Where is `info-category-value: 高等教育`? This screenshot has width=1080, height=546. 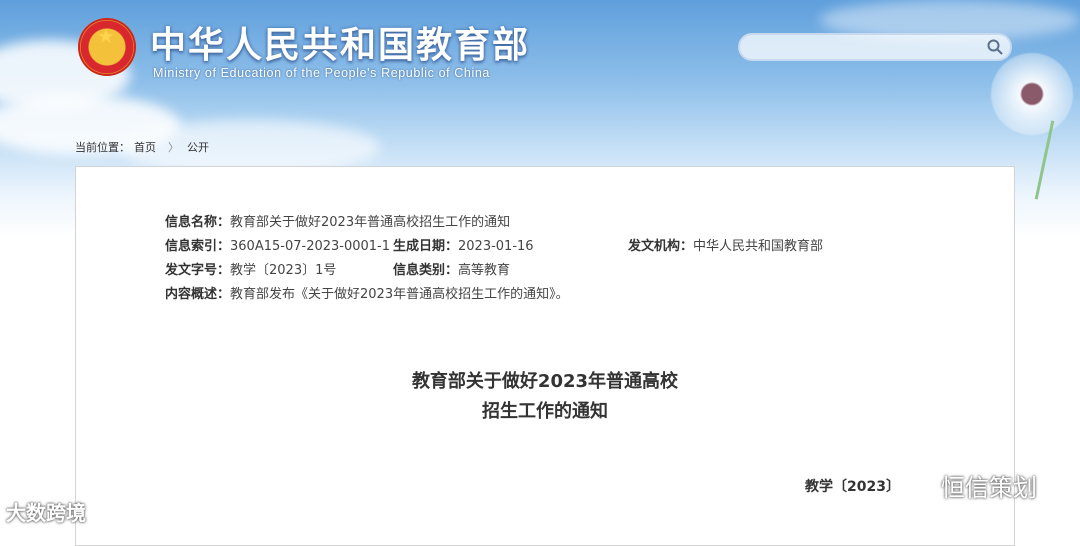 info-category-value: 高等教育 is located at coordinates (484, 270).